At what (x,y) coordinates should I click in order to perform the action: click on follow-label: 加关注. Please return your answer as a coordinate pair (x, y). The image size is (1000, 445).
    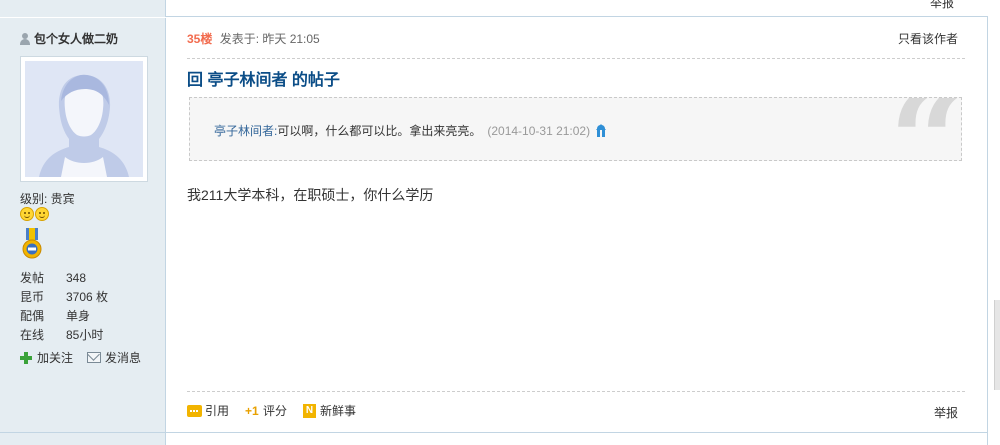
    Looking at the image, I should click on (55, 358).